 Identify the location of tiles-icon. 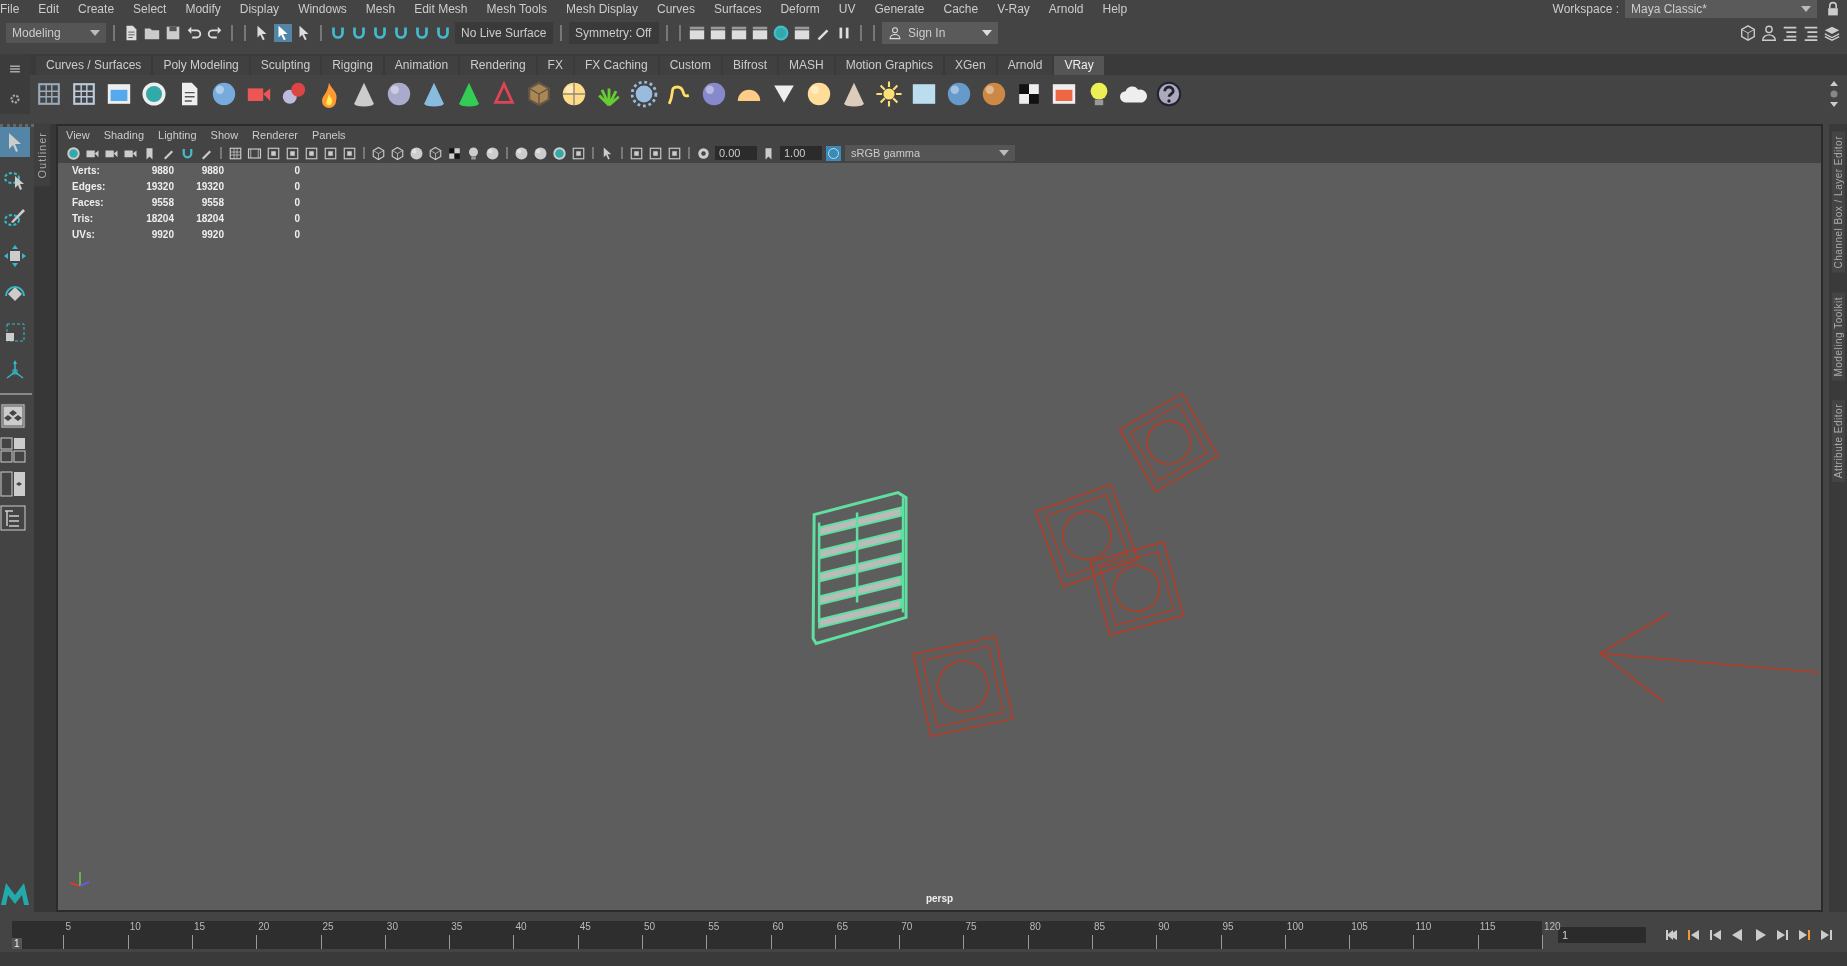
(84, 94).